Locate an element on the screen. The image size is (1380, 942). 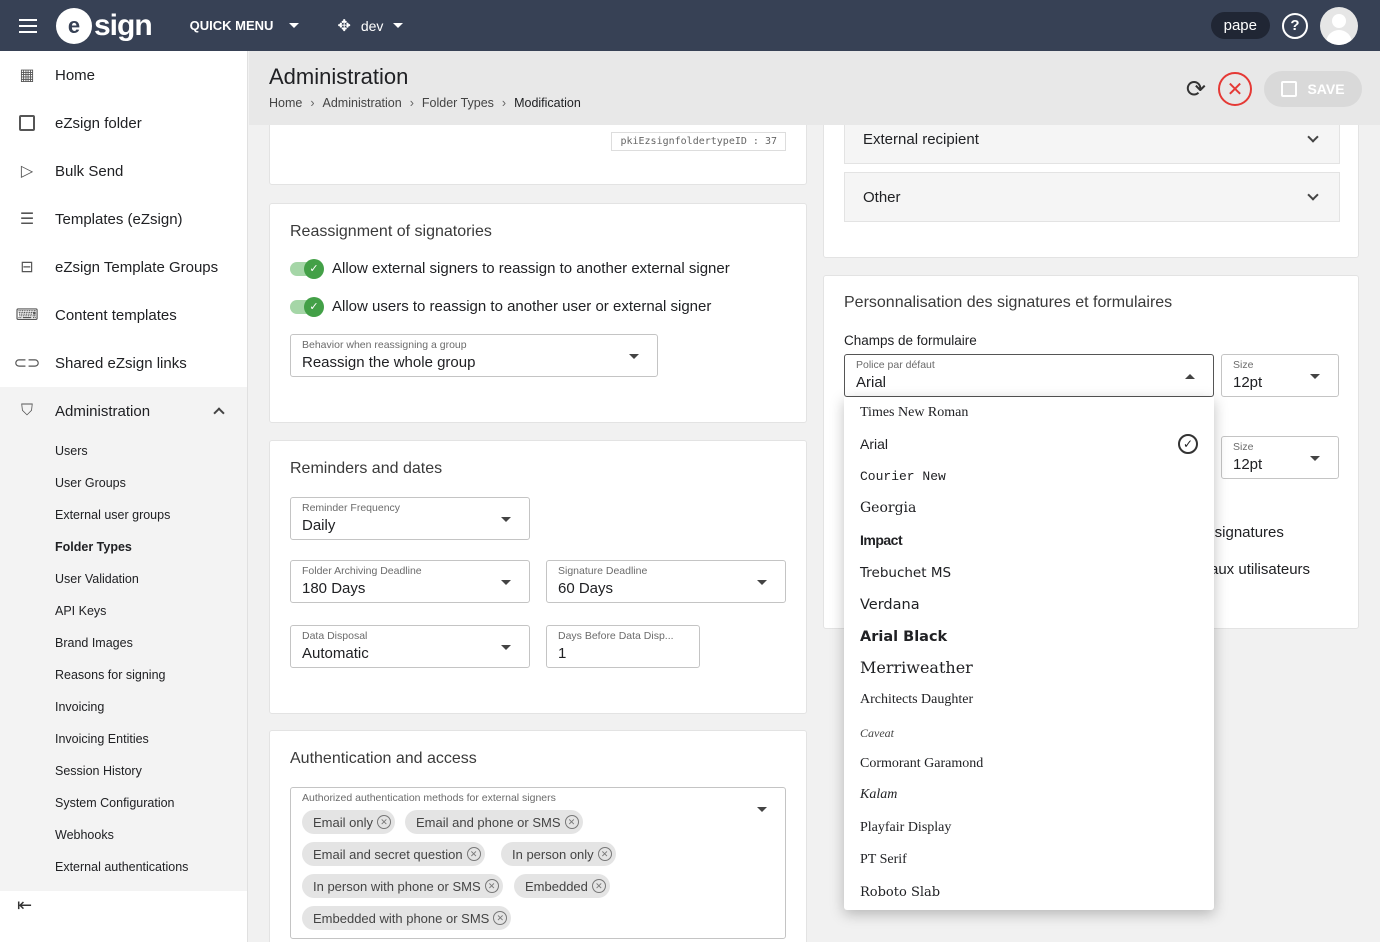
signature-deadline-select: Signature Deadline 60 Days is located at coordinates (666, 581).